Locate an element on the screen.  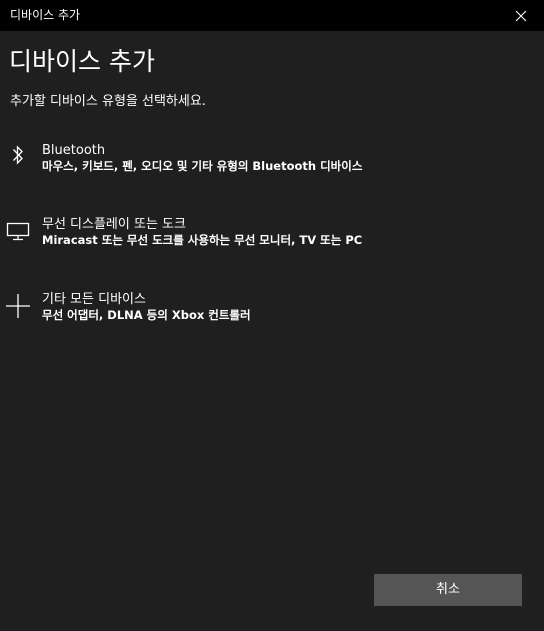
option-description: 마우스, 키보드, 펜, 오디오 및 기타 유형의 Bluetooth 디바이스 is located at coordinates (202, 166).